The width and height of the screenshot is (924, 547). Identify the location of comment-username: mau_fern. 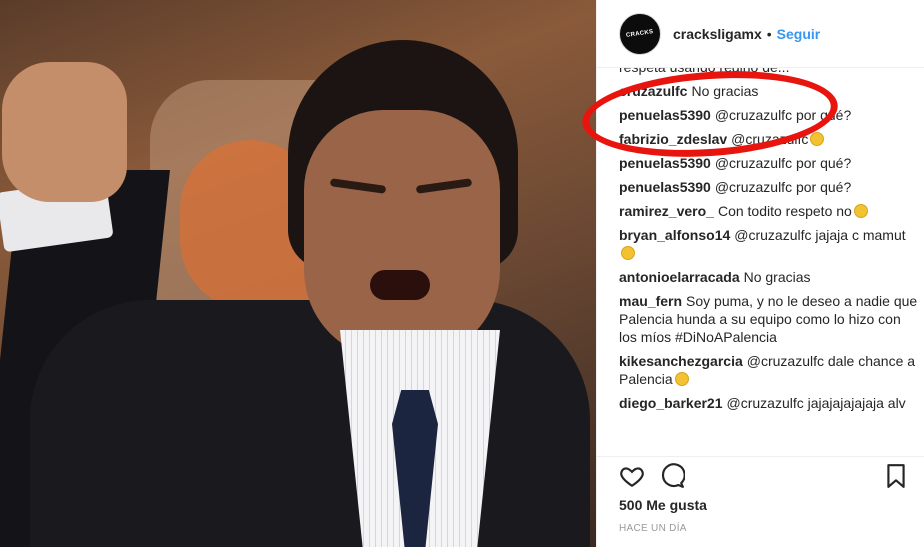
(650, 301).